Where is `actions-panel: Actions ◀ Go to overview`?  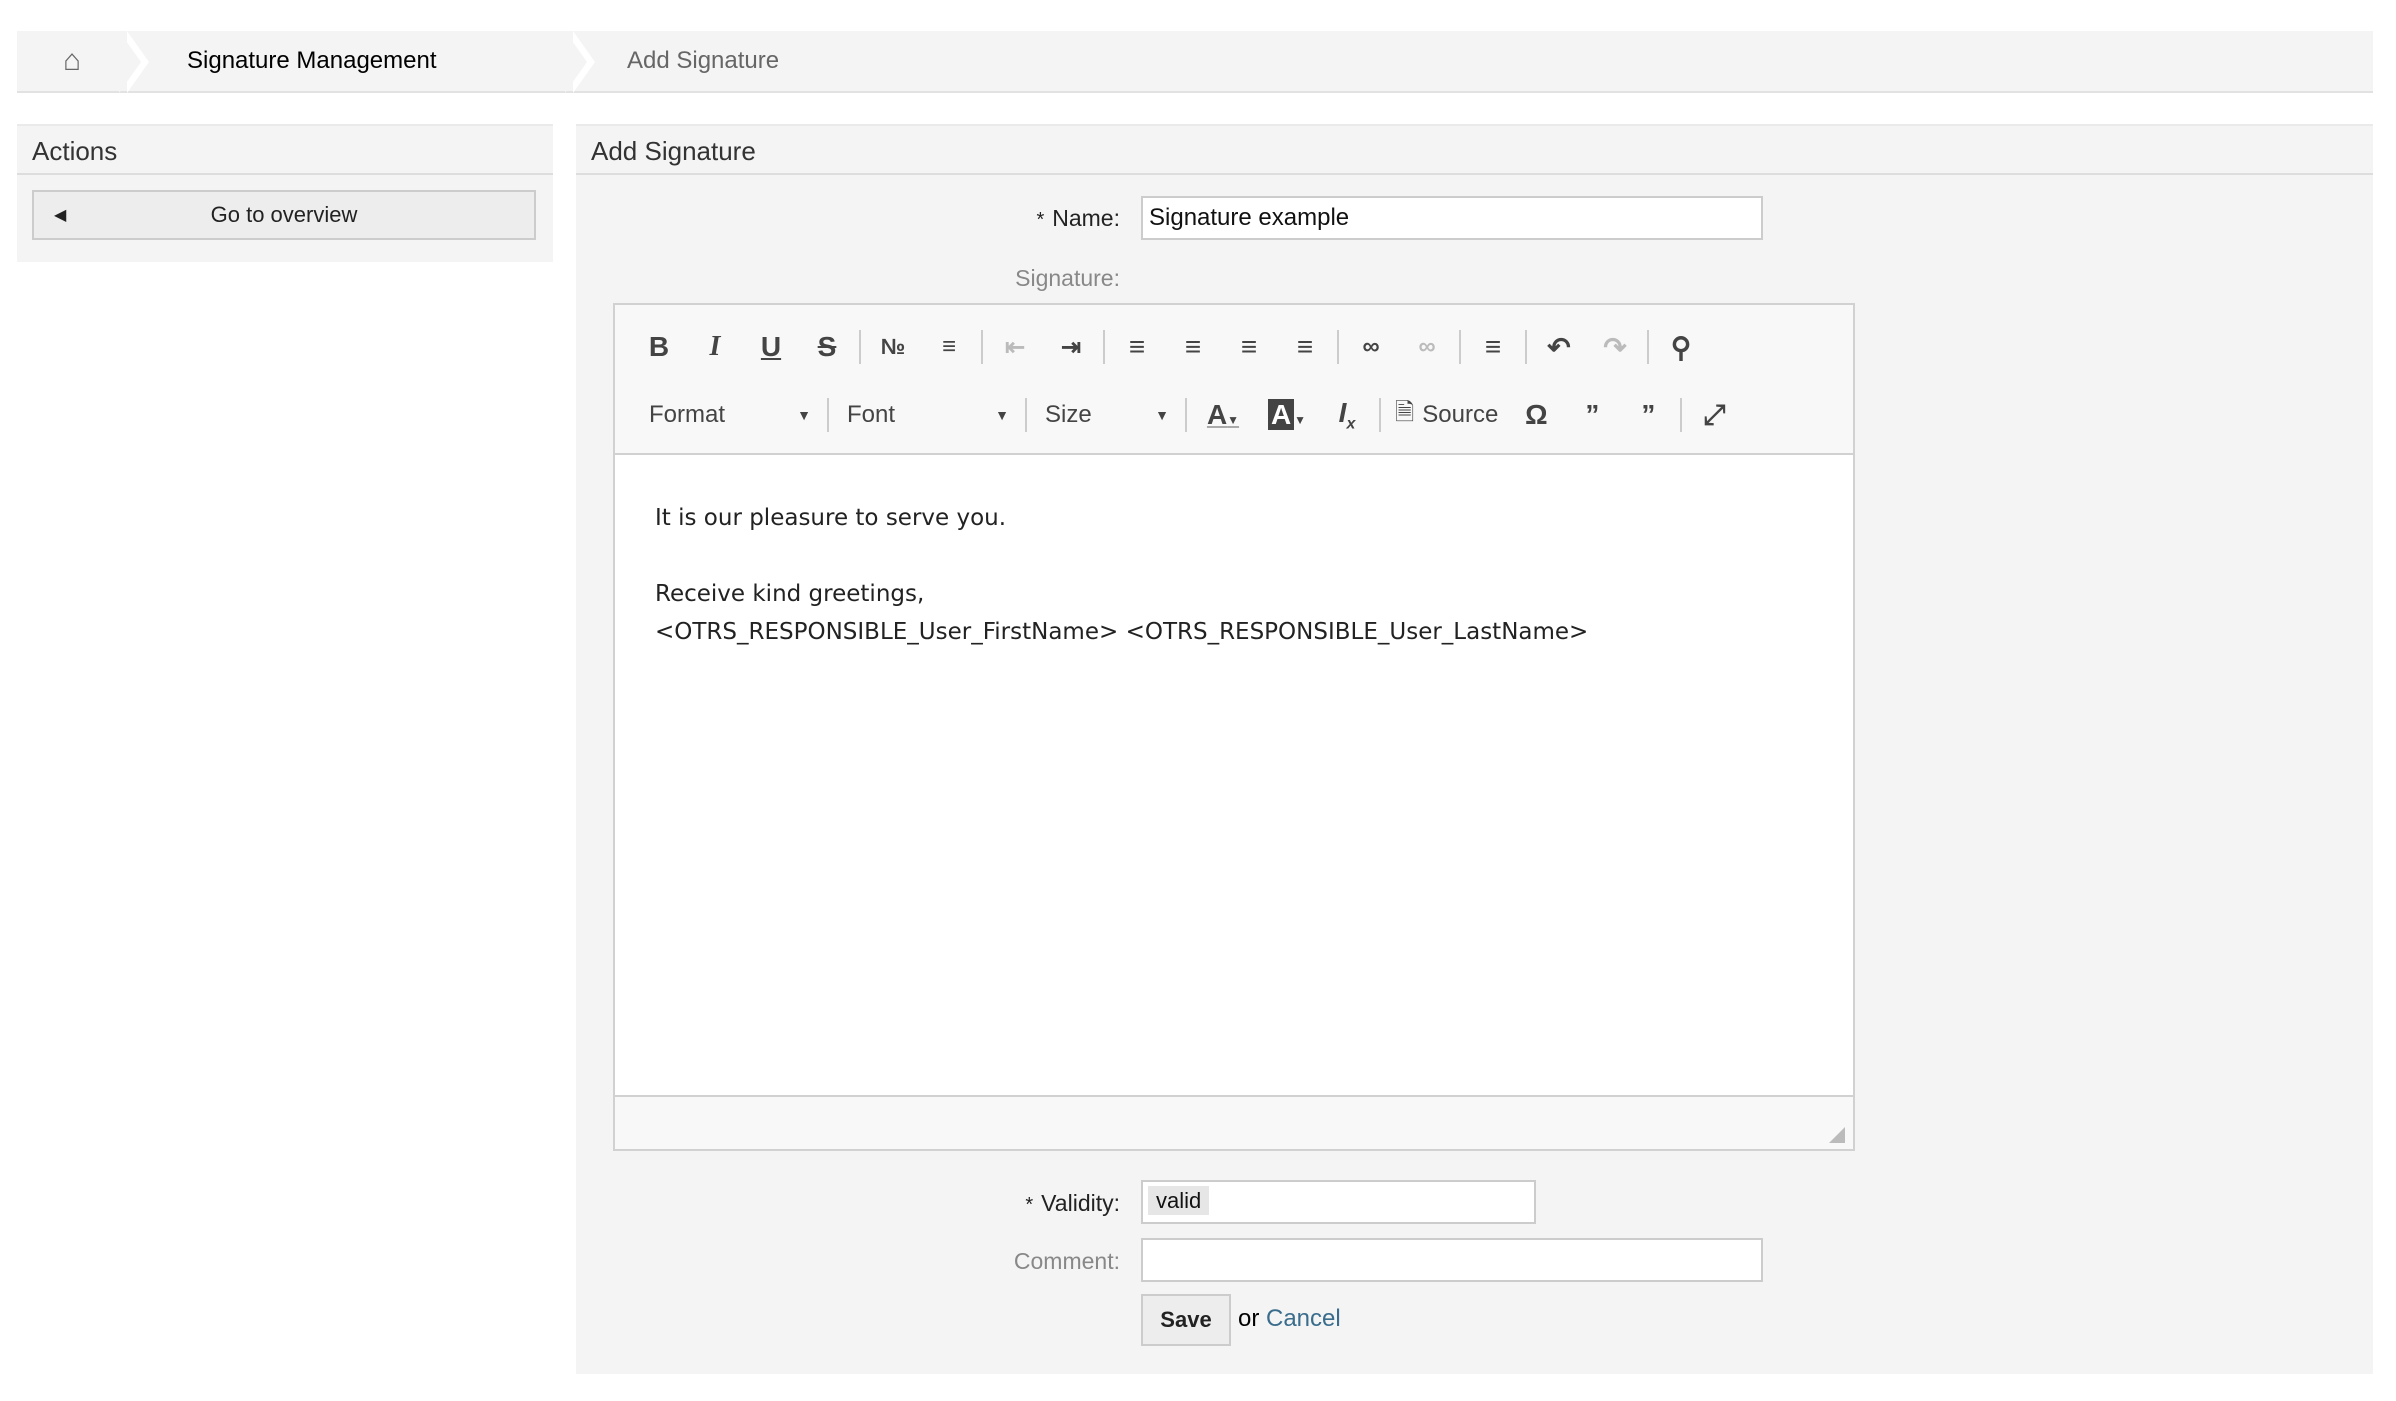 actions-panel: Actions ◀ Go to overview is located at coordinates (285, 193).